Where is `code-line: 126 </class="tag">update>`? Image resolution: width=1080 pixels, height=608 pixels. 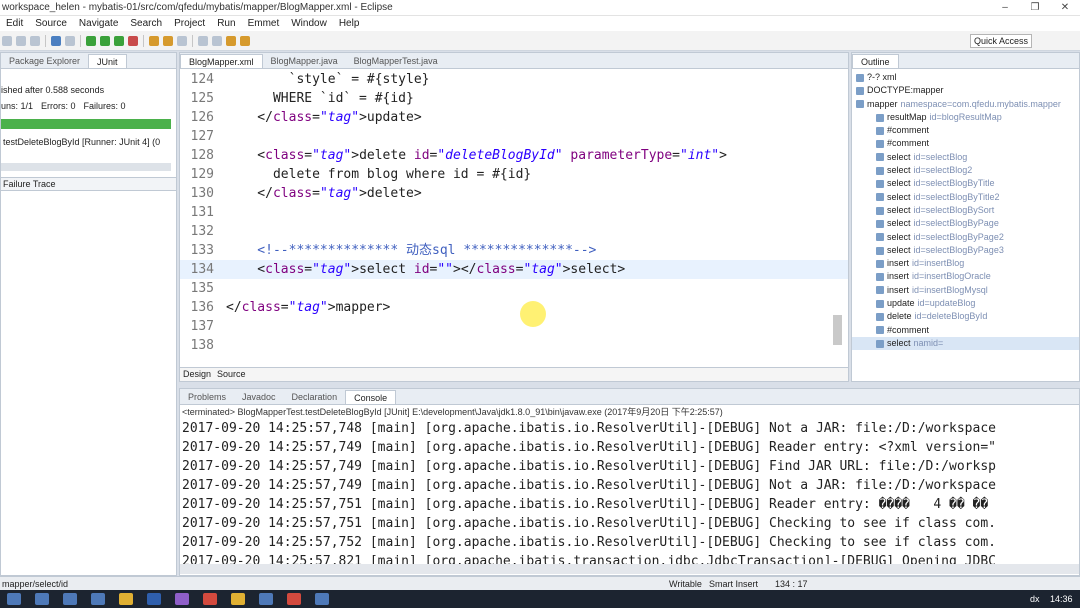 code-line: 126 </class="tag">update> is located at coordinates (514, 117).